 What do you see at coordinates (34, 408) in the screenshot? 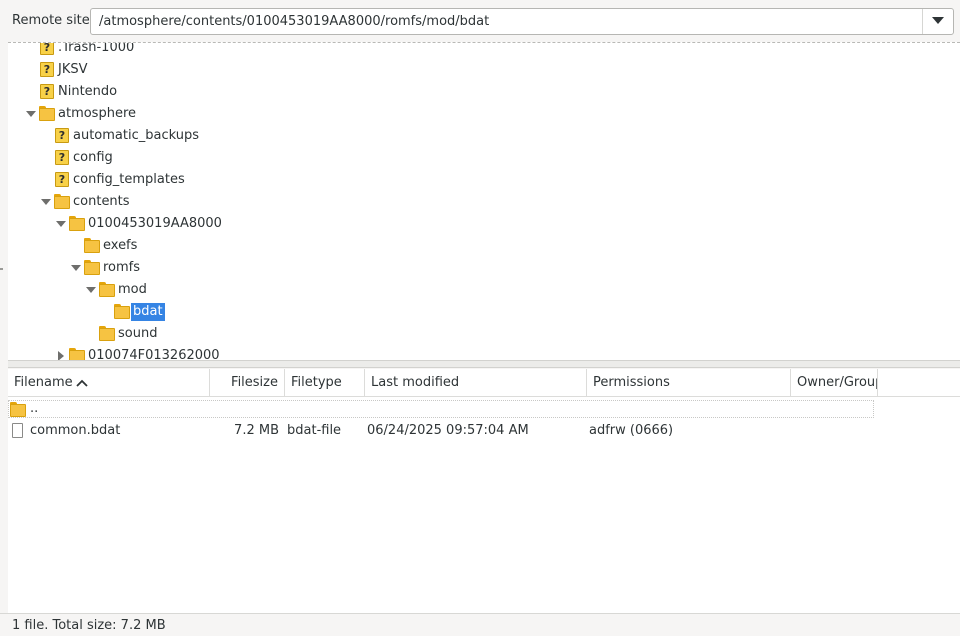
I see `parent-directory-label: ..` at bounding box center [34, 408].